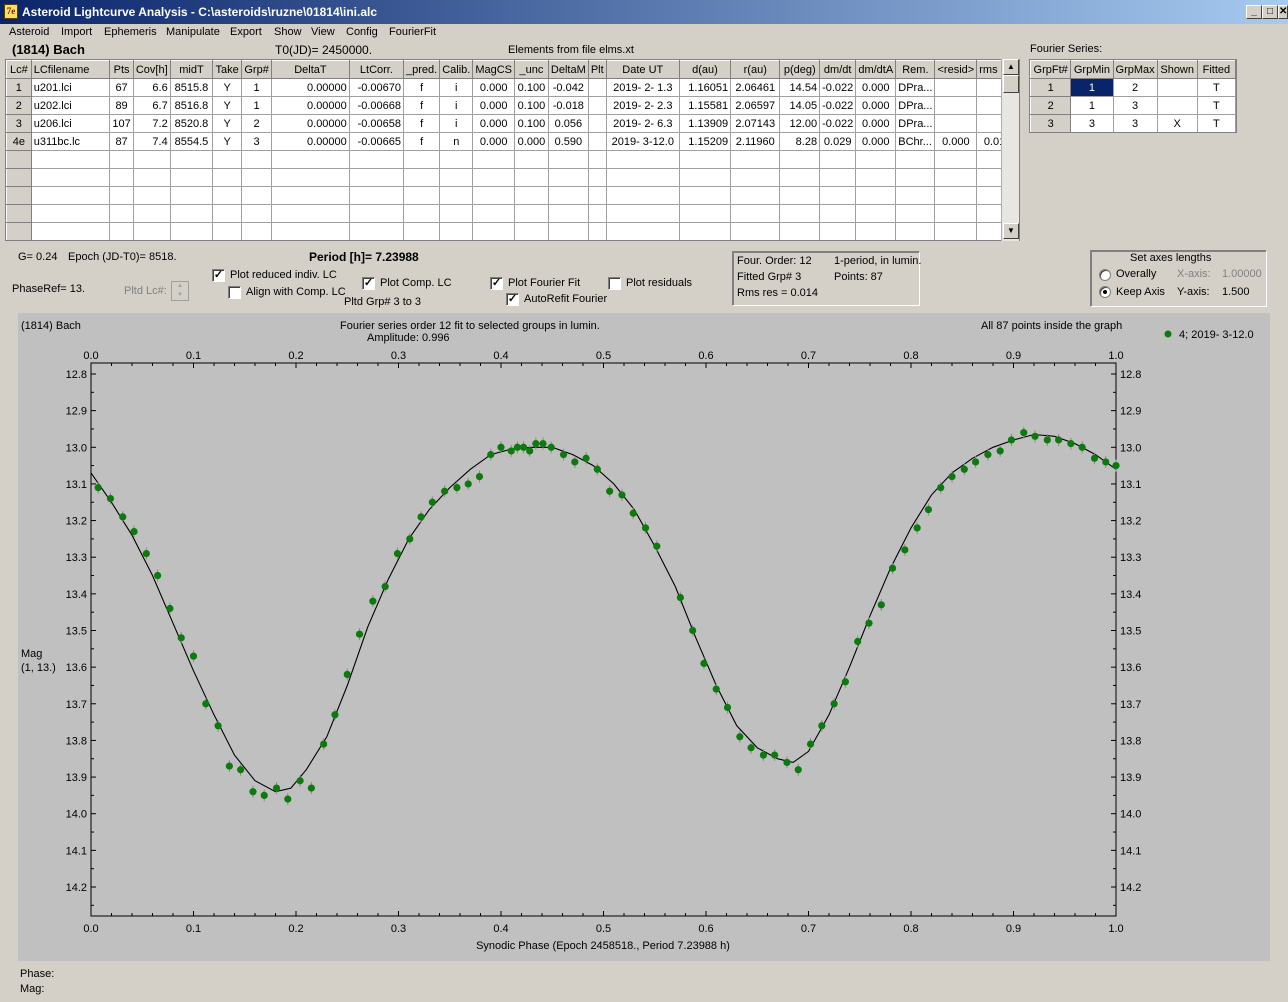 This screenshot has height=1002, width=1288. I want to click on table-cell: 89, so click(121, 105).